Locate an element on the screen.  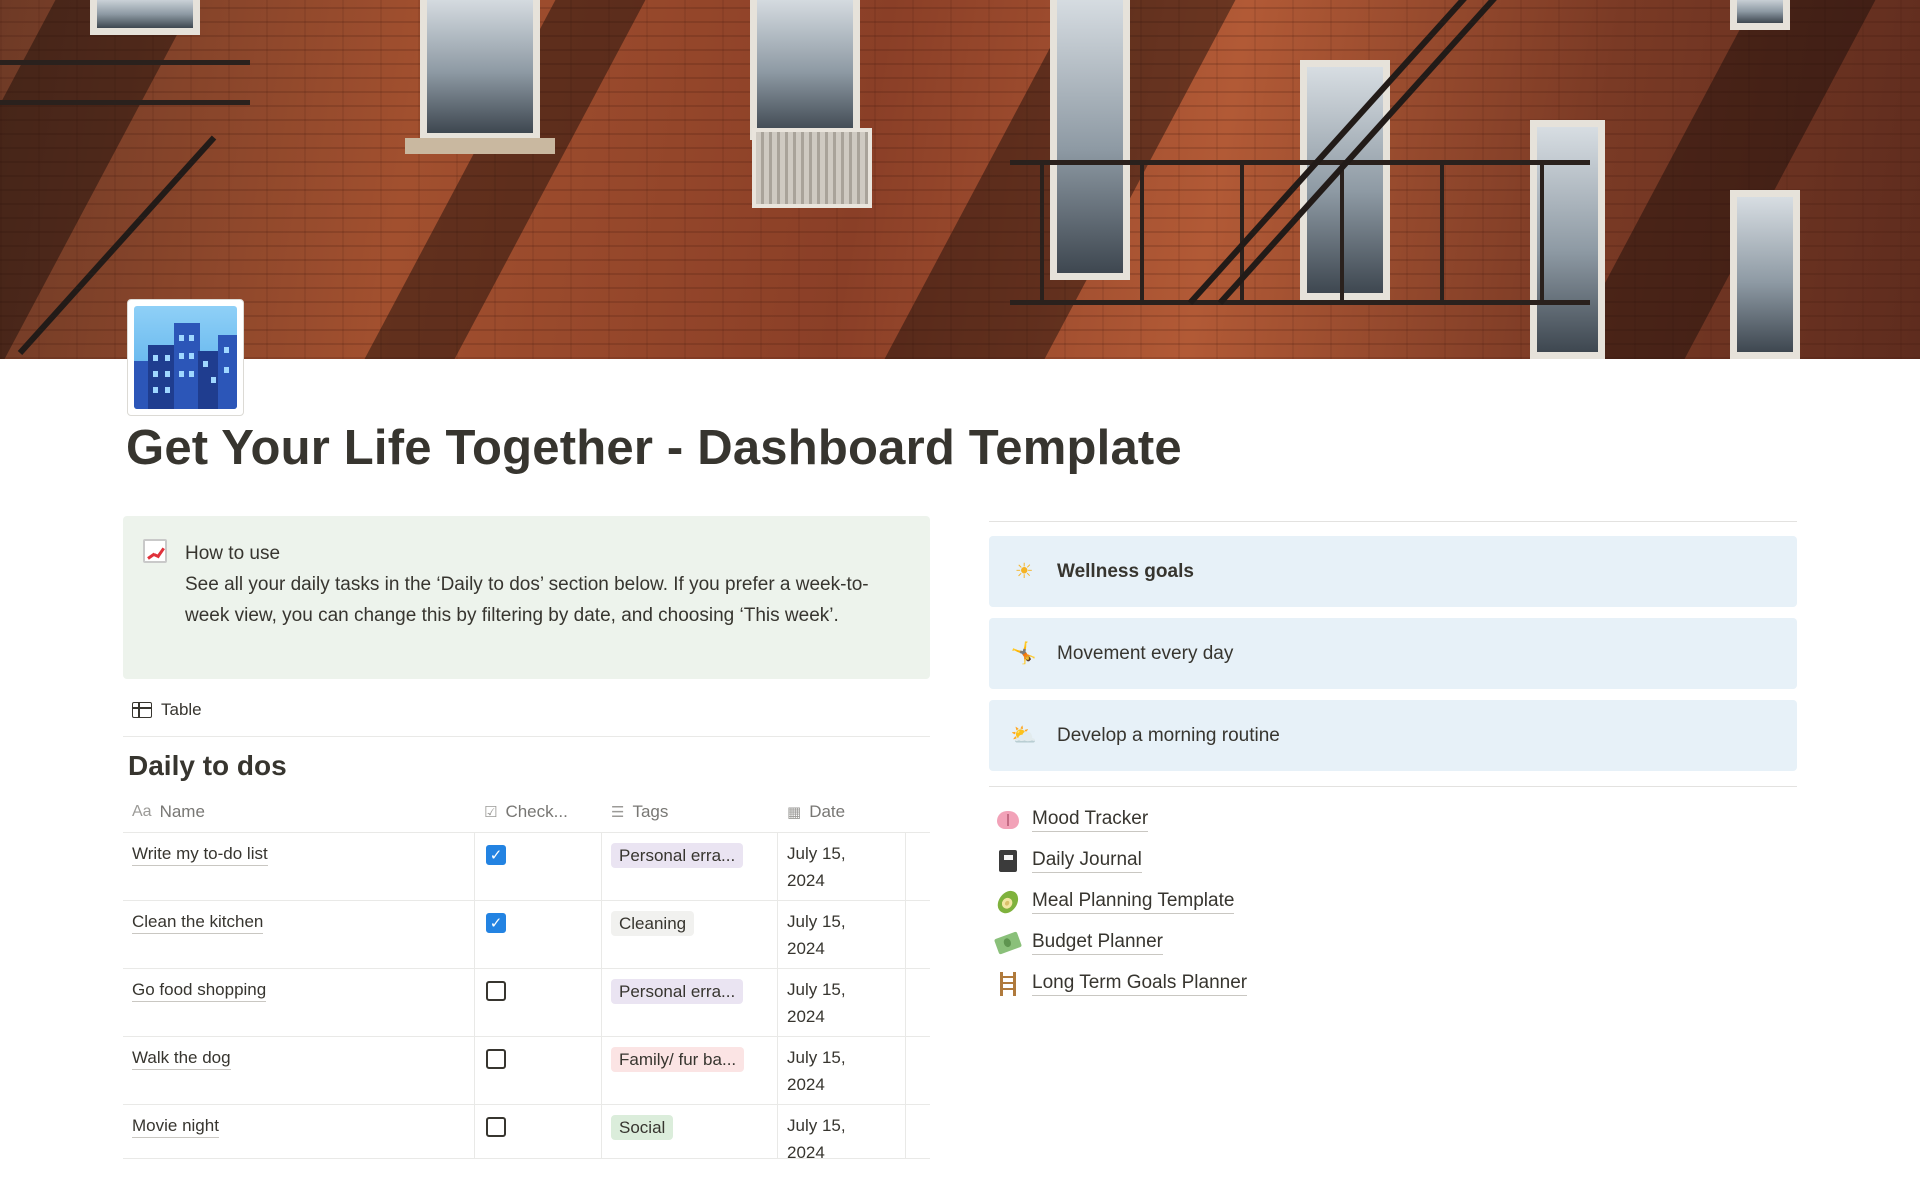
chart-increasing-icon is located at coordinates (157, 553).